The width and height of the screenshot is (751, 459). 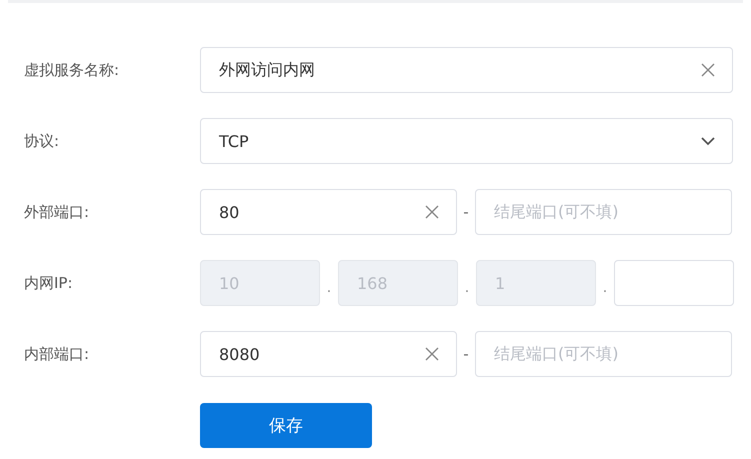 I want to click on input-field: 80, so click(x=328, y=212).